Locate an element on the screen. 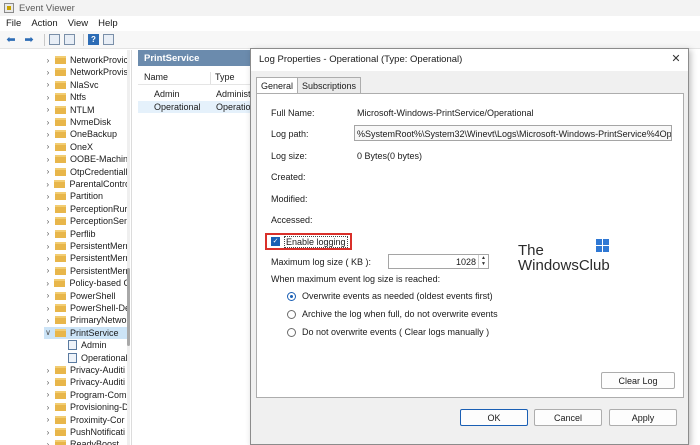 Image resolution: width=700 pixels, height=445 pixels. tree-item: › Provisioning-D is located at coordinates (87, 407).